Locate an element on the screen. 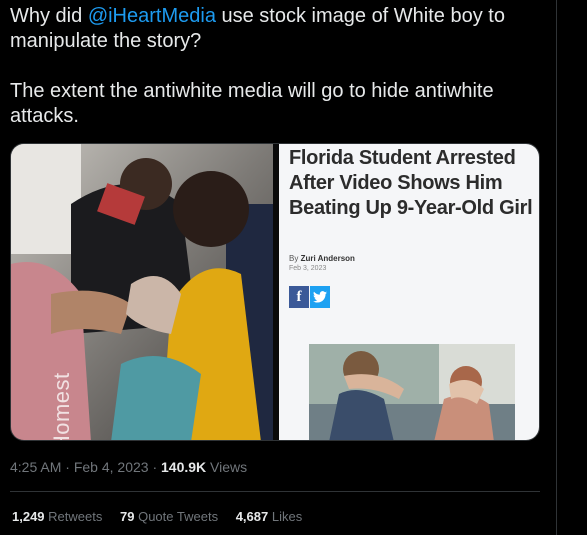 This screenshot has height=535, width=587. article-author: Zuri Anderson is located at coordinates (327, 258).